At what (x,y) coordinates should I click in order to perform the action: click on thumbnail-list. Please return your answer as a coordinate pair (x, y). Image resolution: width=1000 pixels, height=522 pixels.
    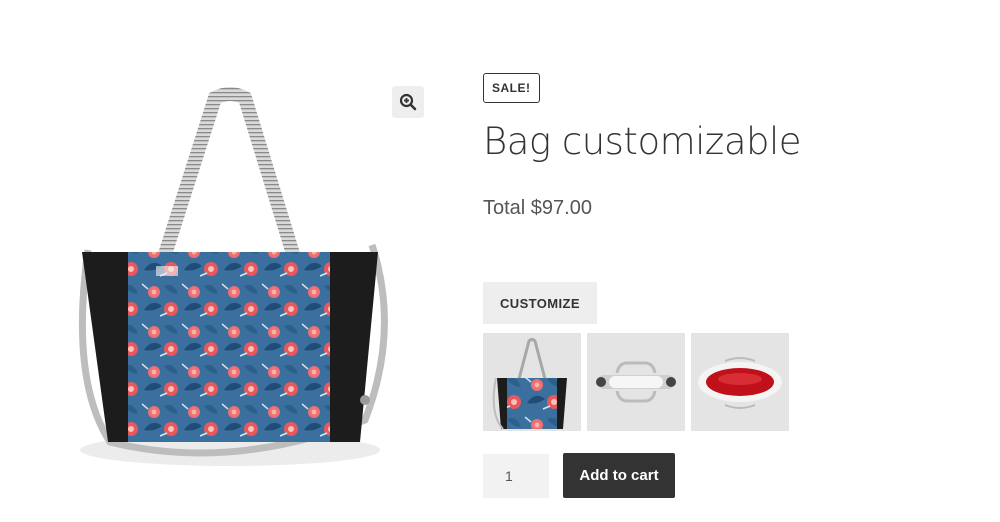
    Looking at the image, I should click on (636, 382).